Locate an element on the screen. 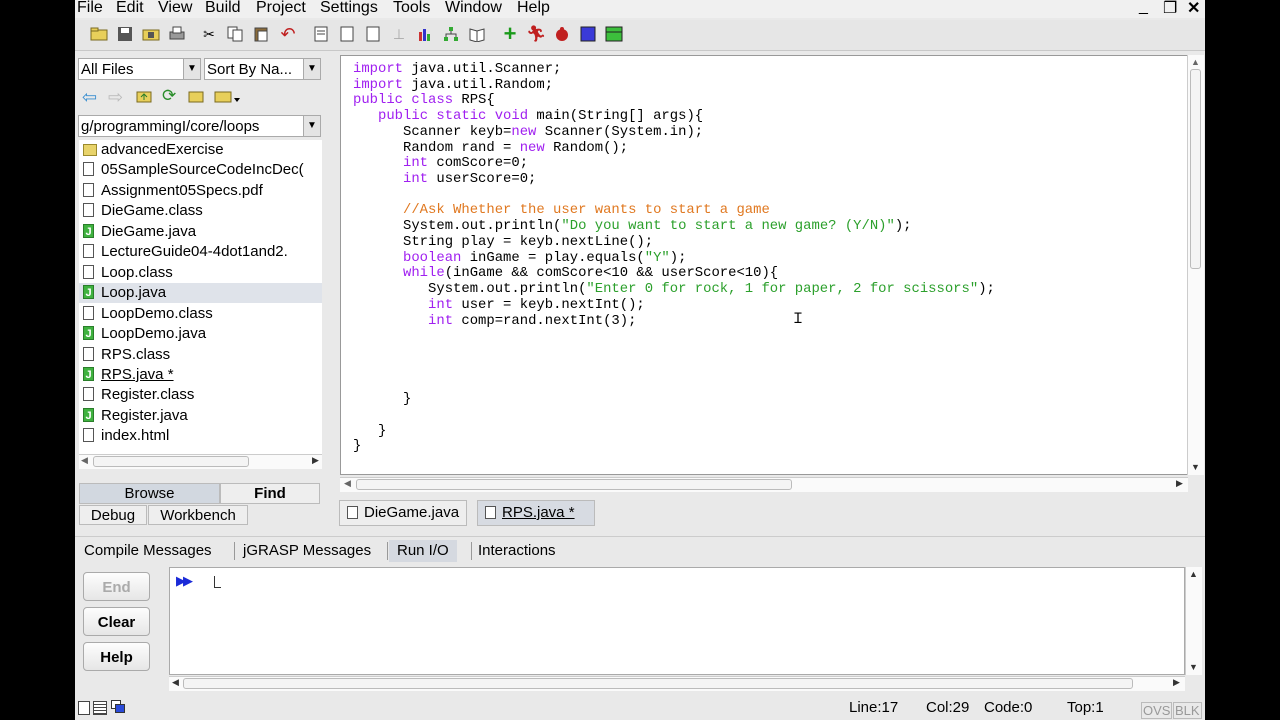 The image size is (1280, 720). close-button: ✕ is located at coordinates (1193, 9).